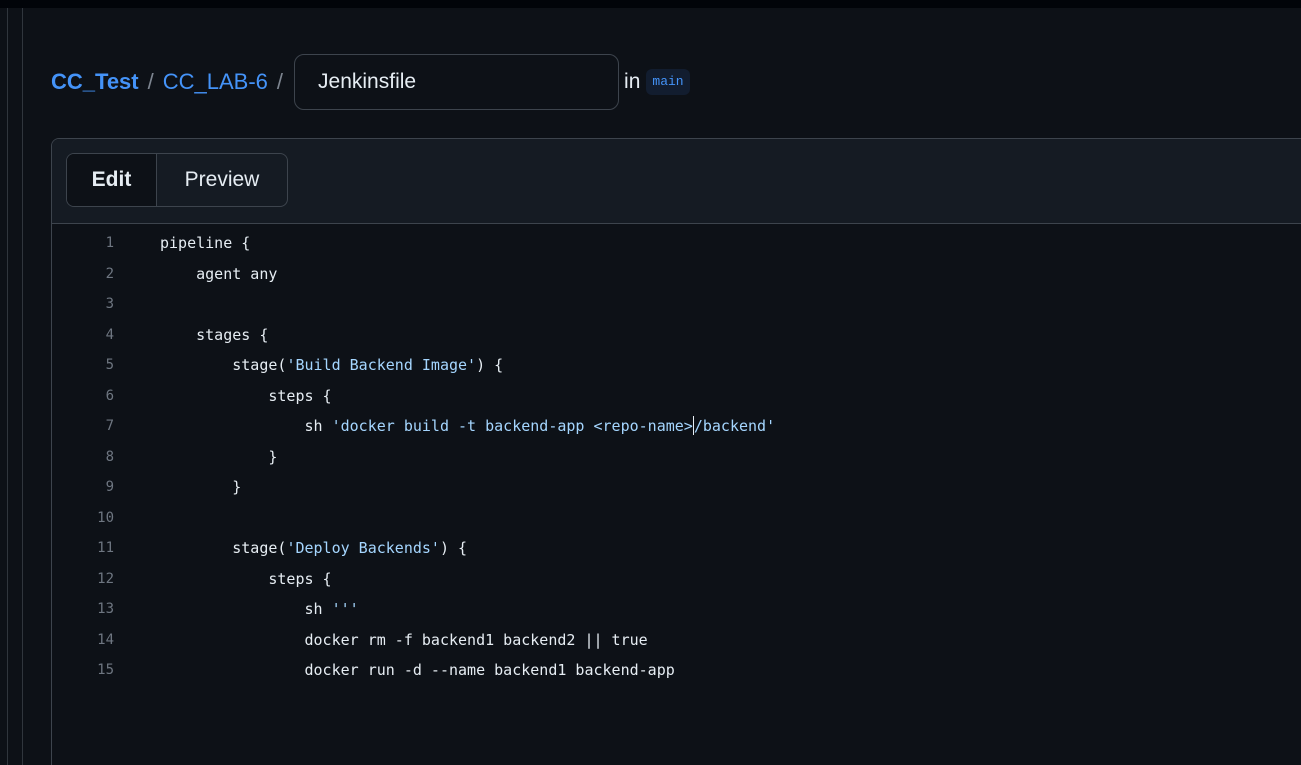 This screenshot has height=765, width=1301. I want to click on line-number: 1, so click(109, 243).